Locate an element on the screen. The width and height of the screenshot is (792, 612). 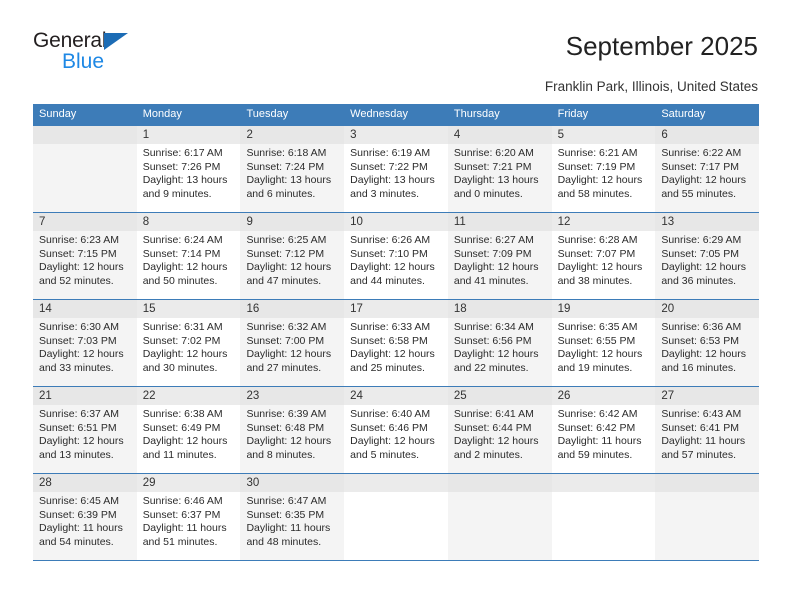
sunset-text: Sunset: 7:03 PM is located at coordinates (78, 340).